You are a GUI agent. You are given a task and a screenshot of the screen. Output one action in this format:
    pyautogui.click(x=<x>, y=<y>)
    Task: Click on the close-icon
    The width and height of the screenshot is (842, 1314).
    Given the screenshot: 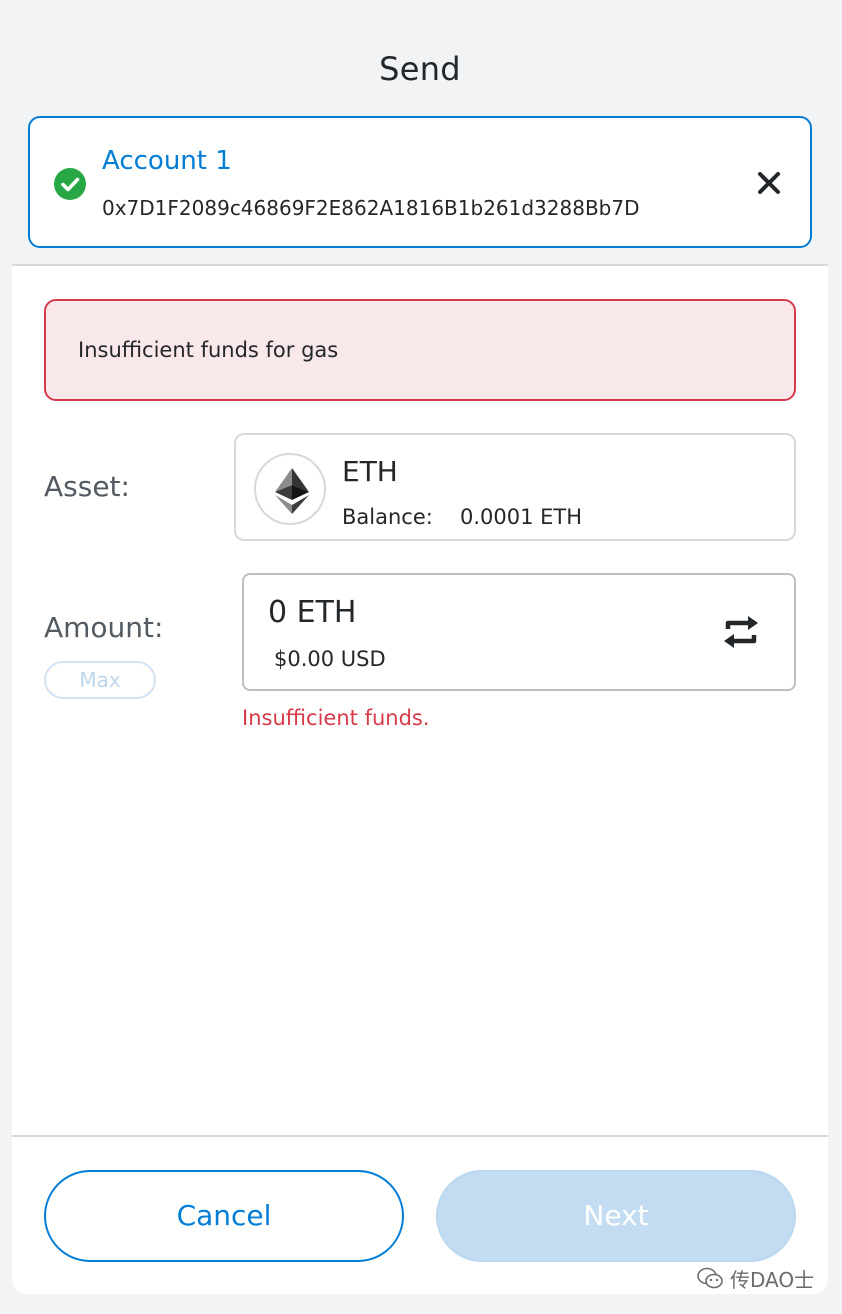 What is the action you would take?
    pyautogui.click(x=769, y=183)
    